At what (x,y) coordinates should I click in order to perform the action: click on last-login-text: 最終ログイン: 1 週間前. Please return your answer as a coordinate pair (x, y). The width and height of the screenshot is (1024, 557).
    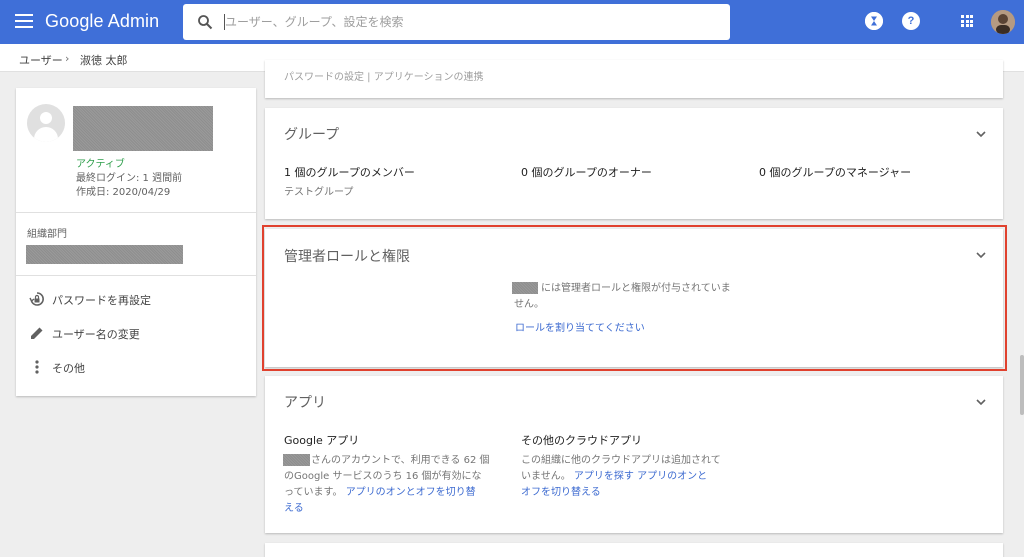
    Looking at the image, I should click on (129, 178).